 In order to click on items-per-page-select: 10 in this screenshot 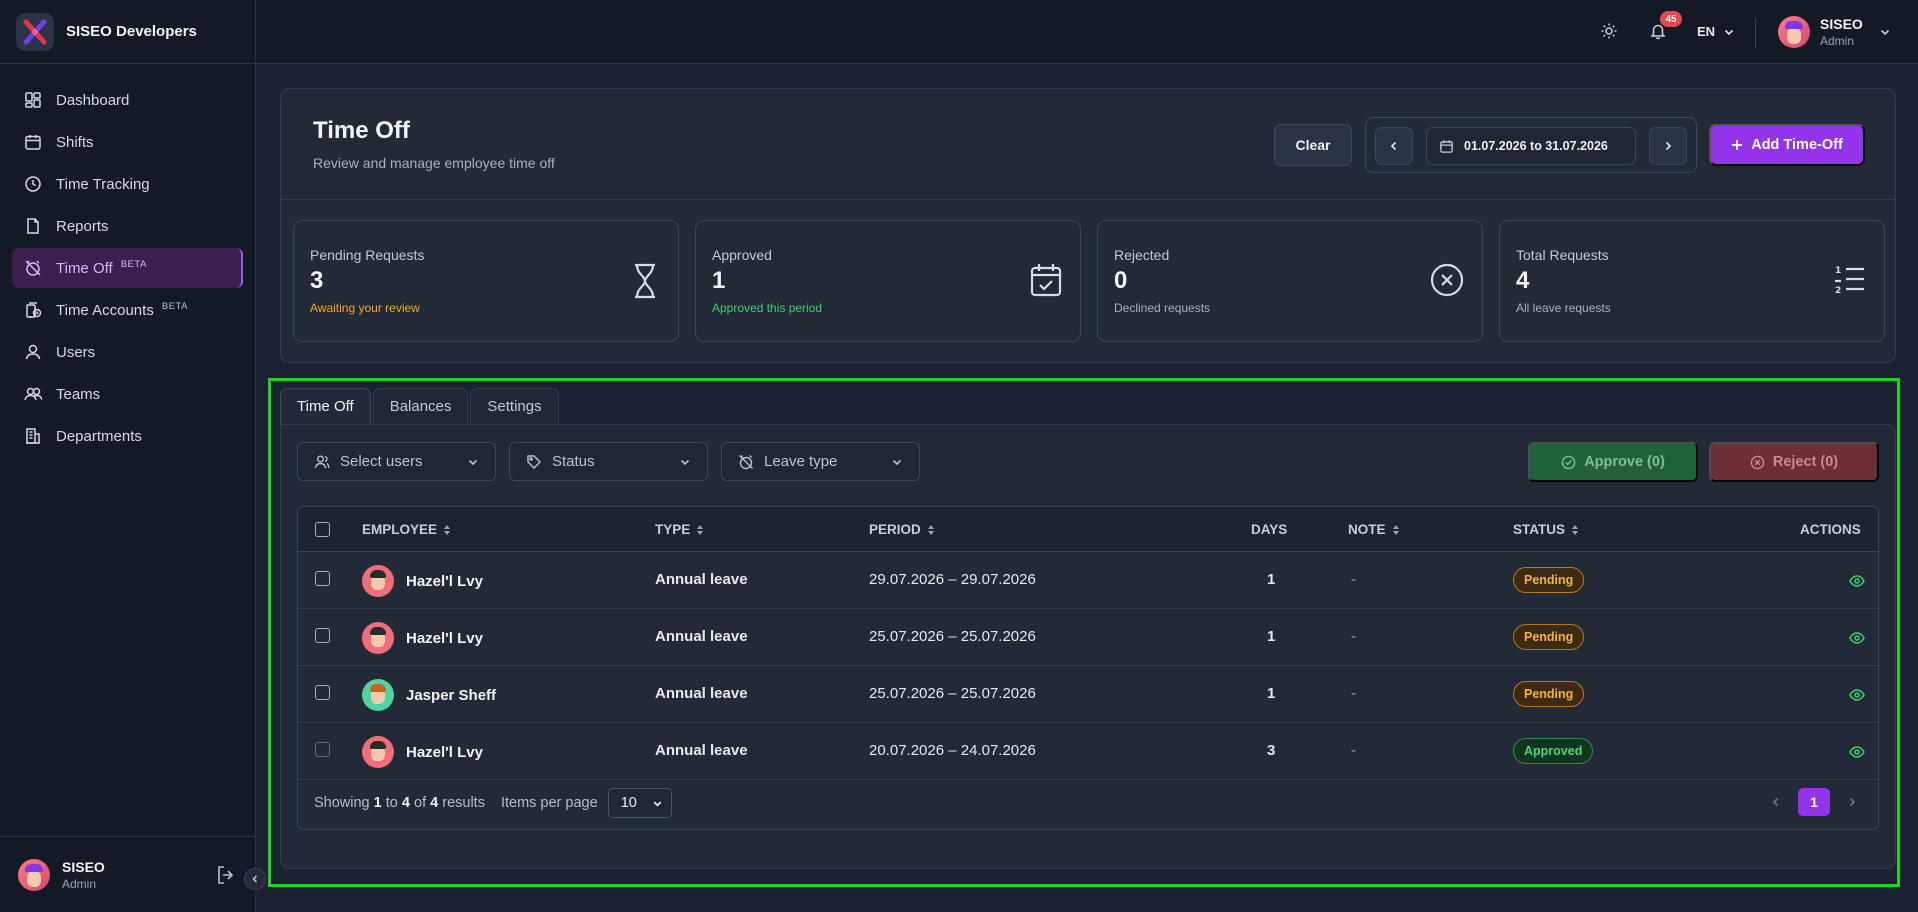, I will do `click(639, 803)`.